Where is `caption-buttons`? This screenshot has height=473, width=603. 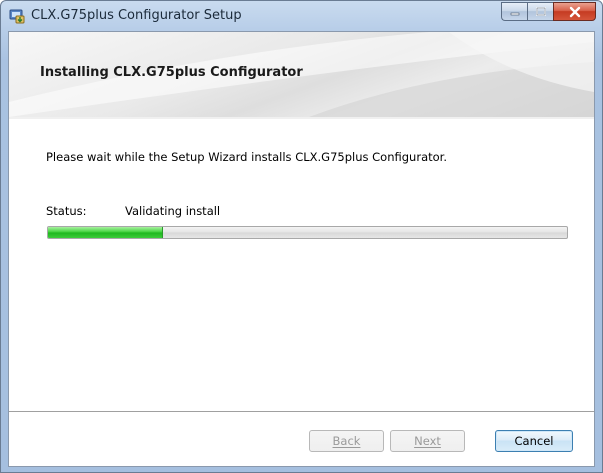
caption-buttons is located at coordinates (548, 12).